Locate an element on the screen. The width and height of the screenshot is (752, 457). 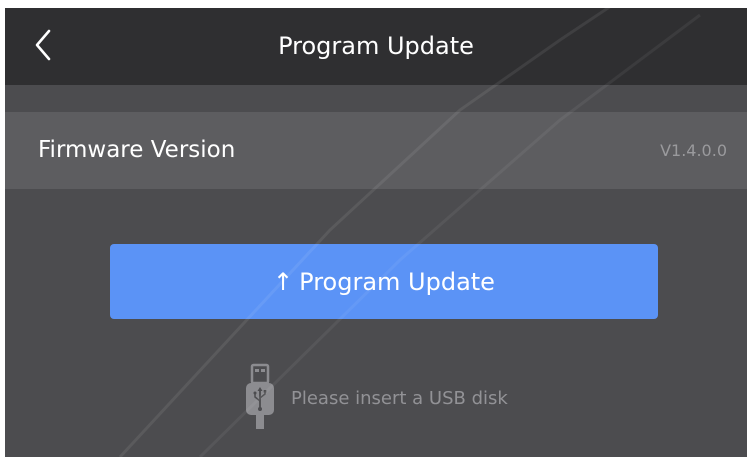
arrow-up-icon: ↑ is located at coordinates (283, 281).